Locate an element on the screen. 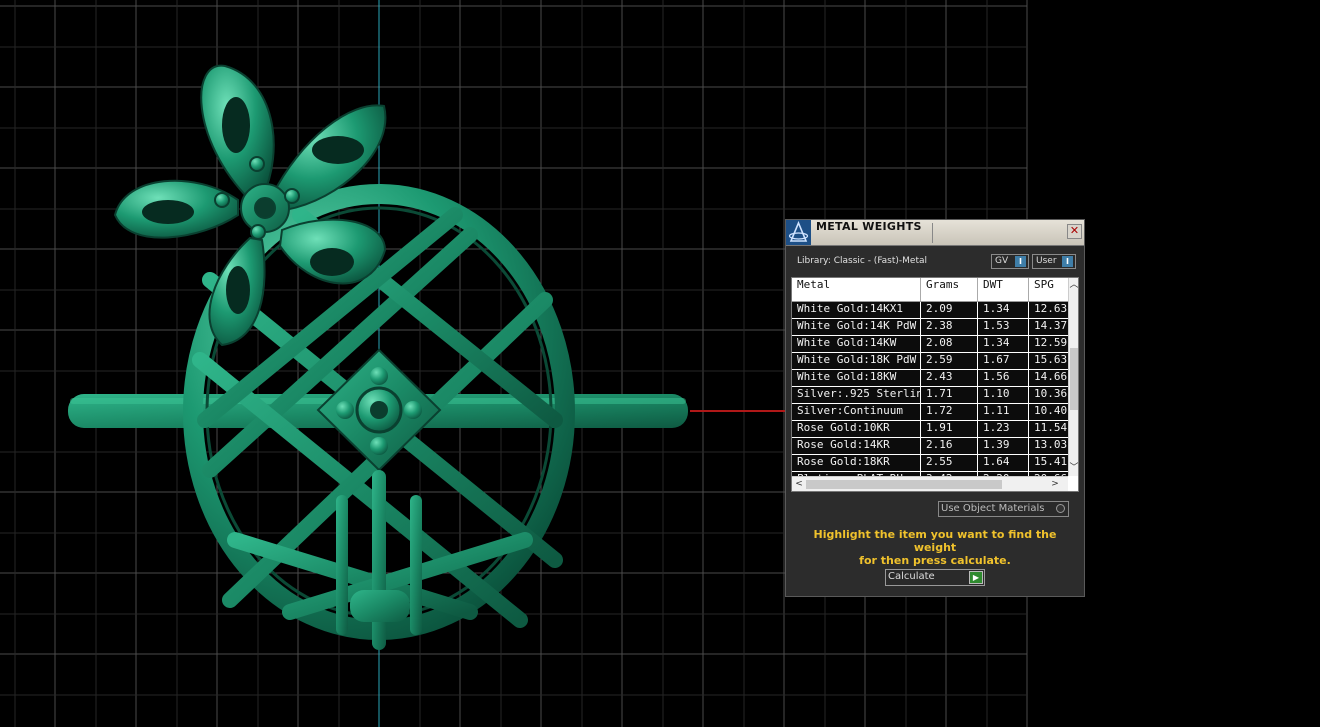  cell-grams: 2.59 is located at coordinates (949, 361).